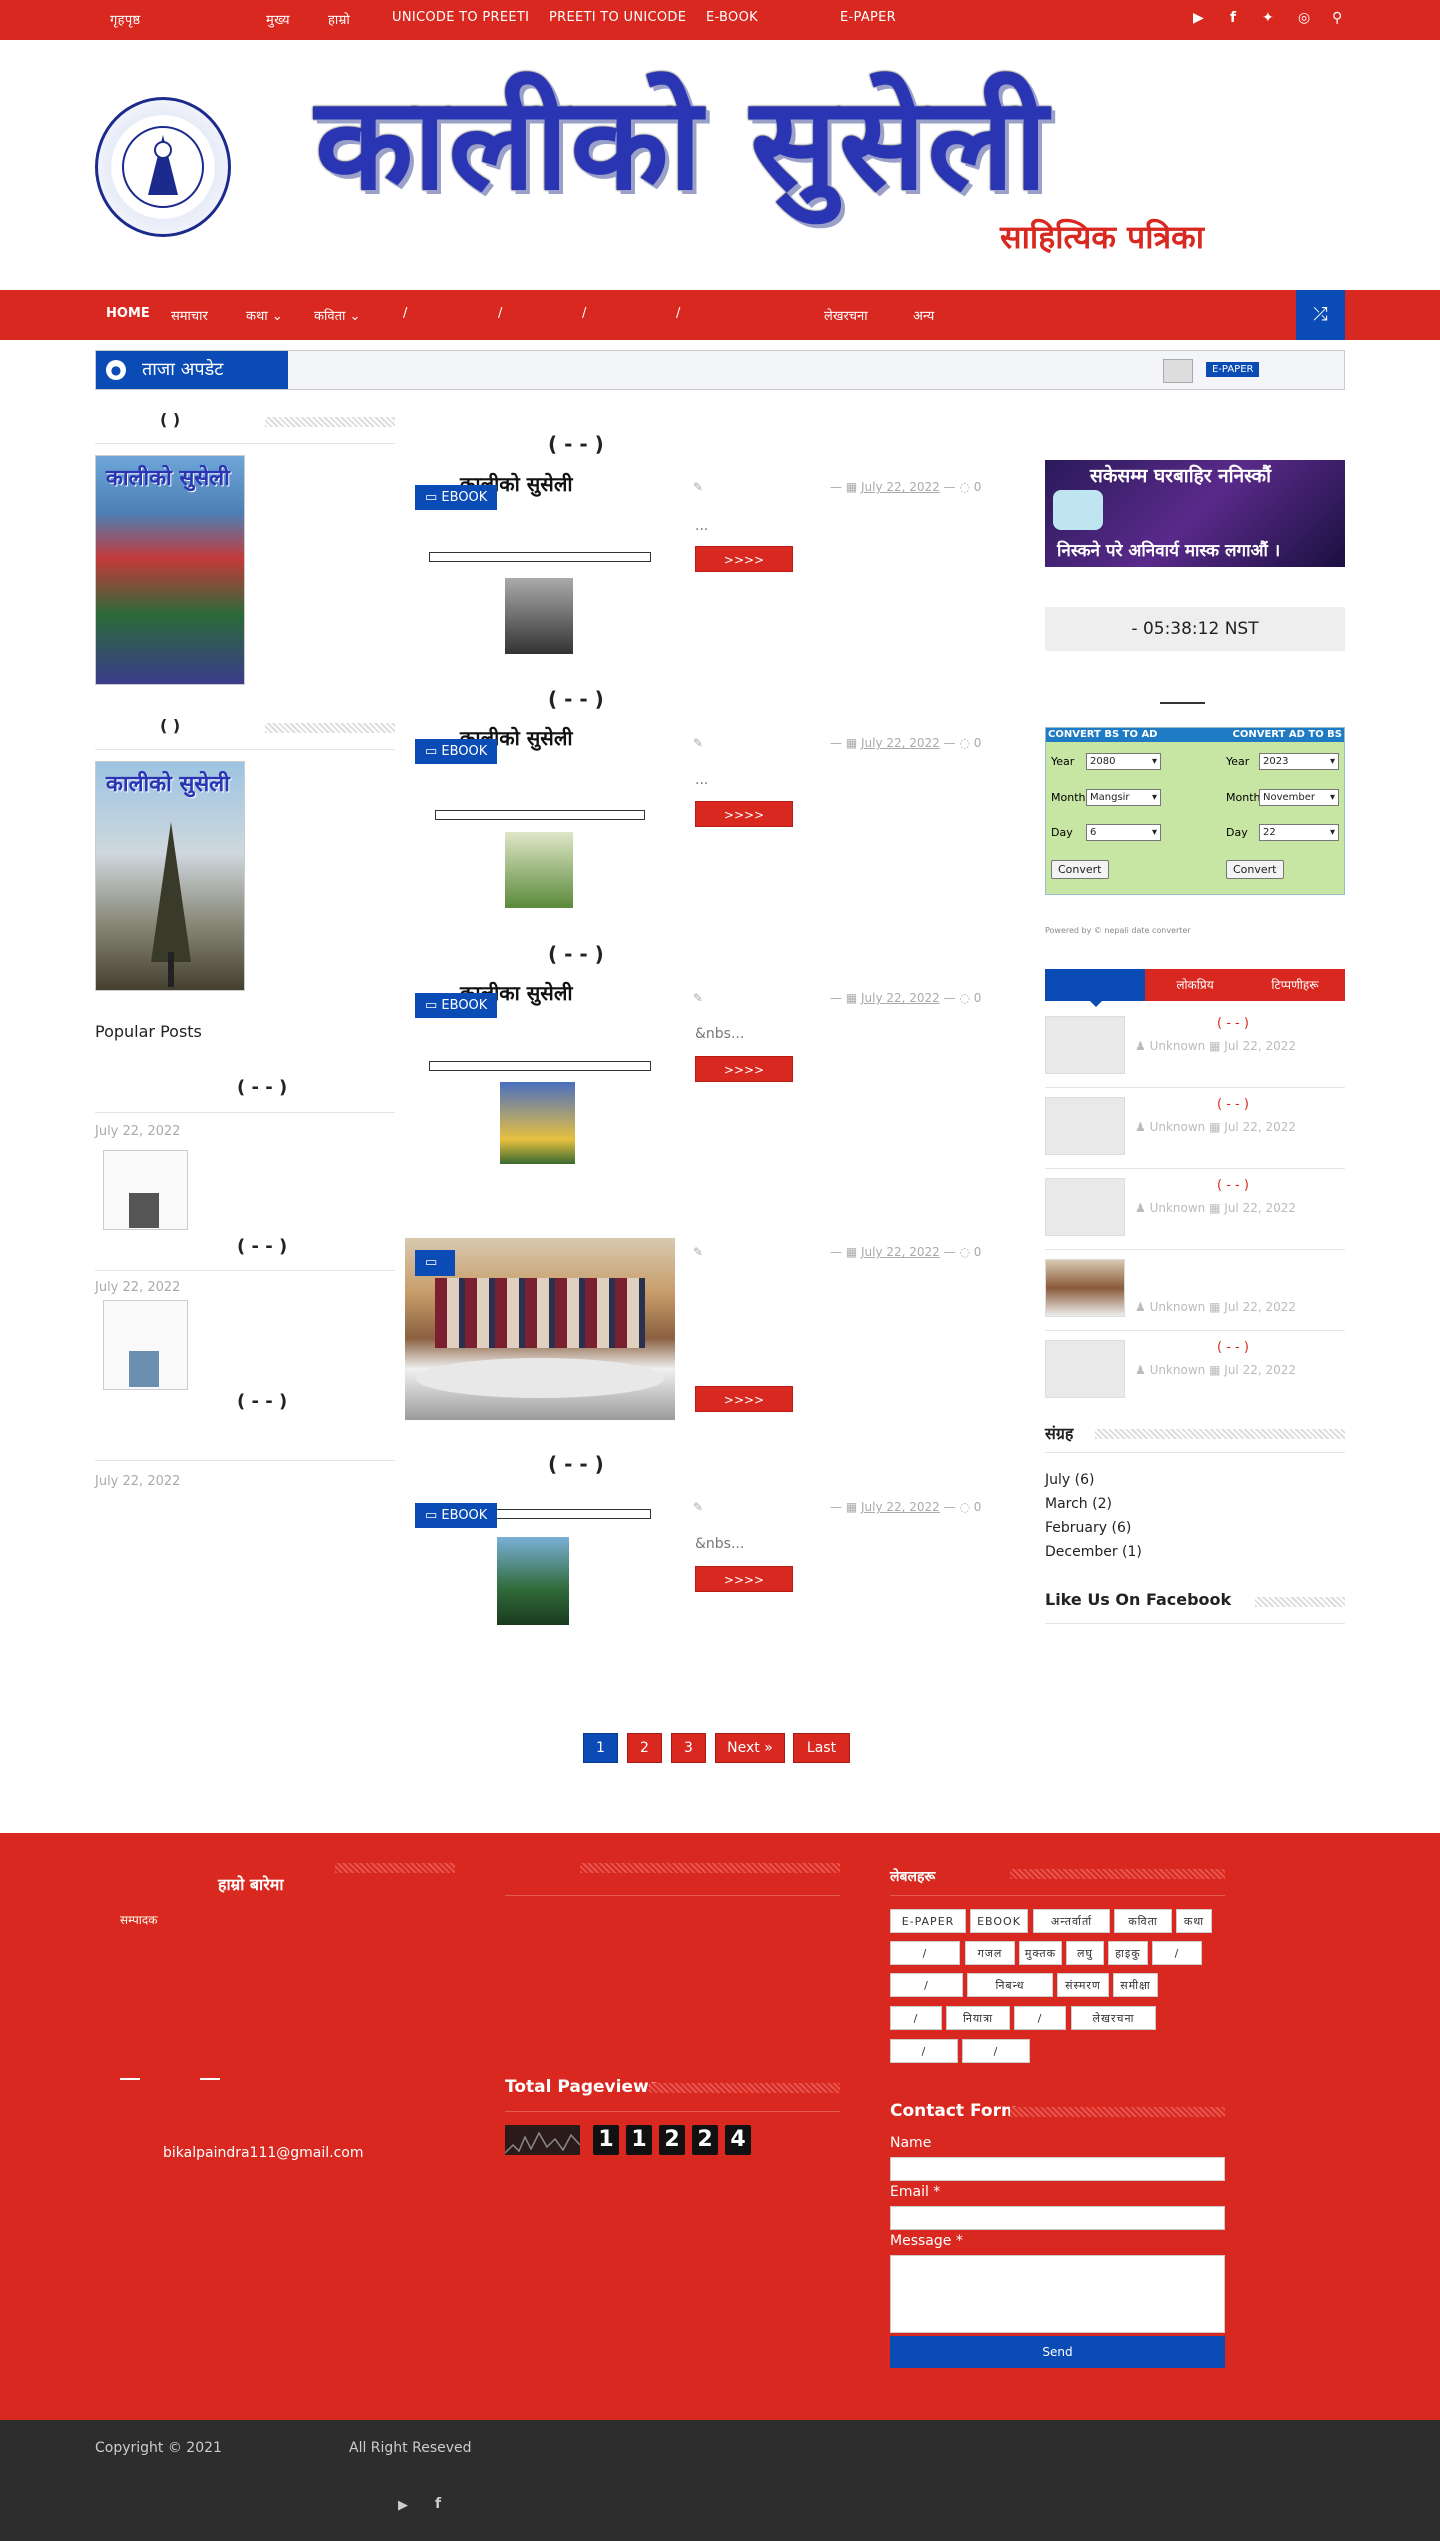 The width and height of the screenshot is (1440, 2541). What do you see at coordinates (1057, 2294) in the screenshot?
I see `message-textarea` at bounding box center [1057, 2294].